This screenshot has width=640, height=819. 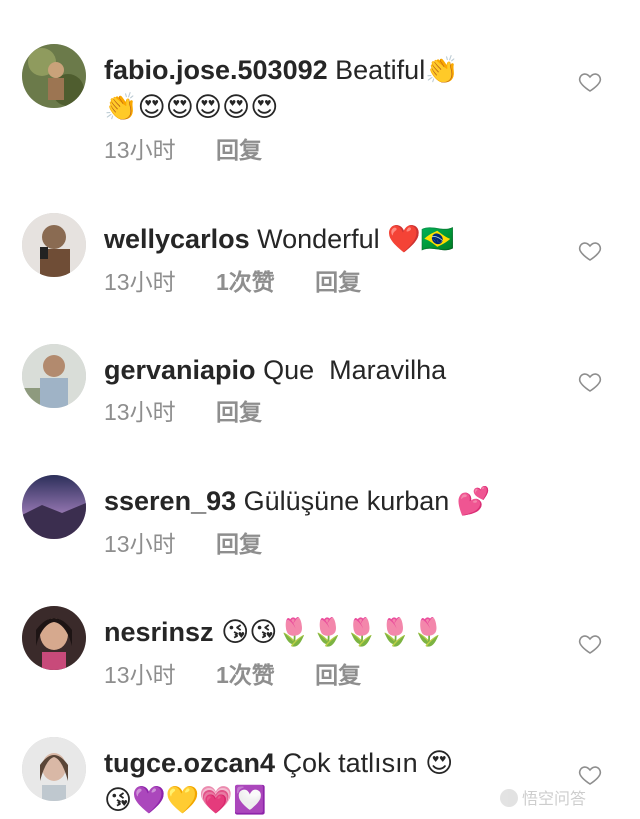 What do you see at coordinates (350, 763) in the screenshot?
I see `comment-text: Çok tatlısın` at bounding box center [350, 763].